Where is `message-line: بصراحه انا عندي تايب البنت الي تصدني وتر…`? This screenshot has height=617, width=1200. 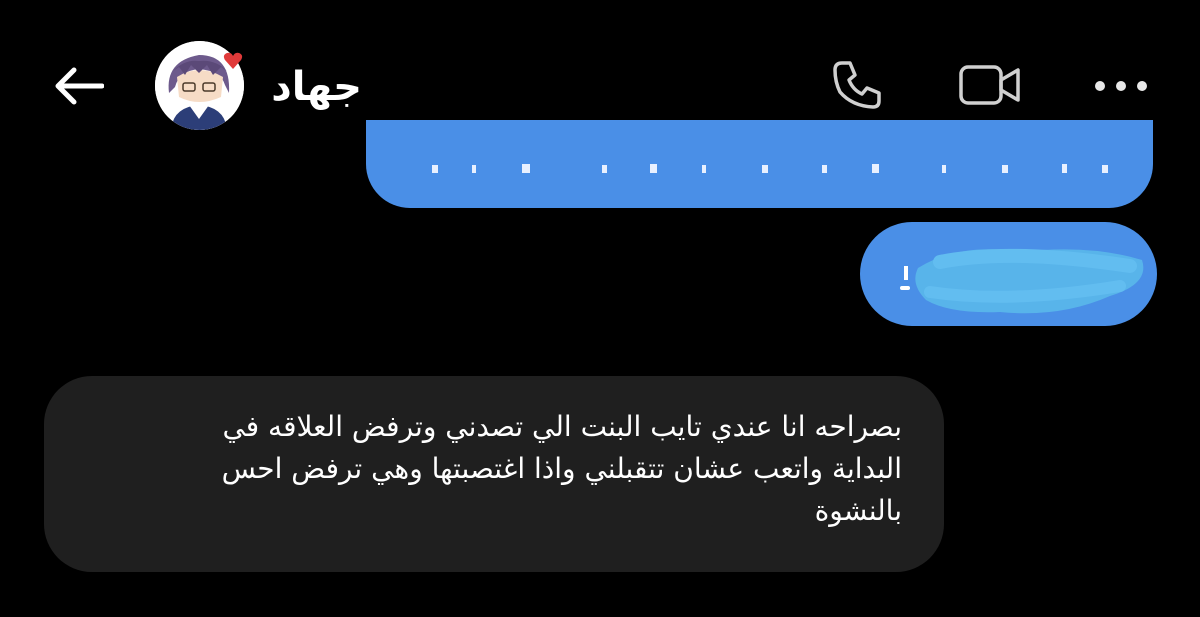 message-line: بصراحه انا عندي تايب البنت الي تصدني وتر… is located at coordinates (562, 426).